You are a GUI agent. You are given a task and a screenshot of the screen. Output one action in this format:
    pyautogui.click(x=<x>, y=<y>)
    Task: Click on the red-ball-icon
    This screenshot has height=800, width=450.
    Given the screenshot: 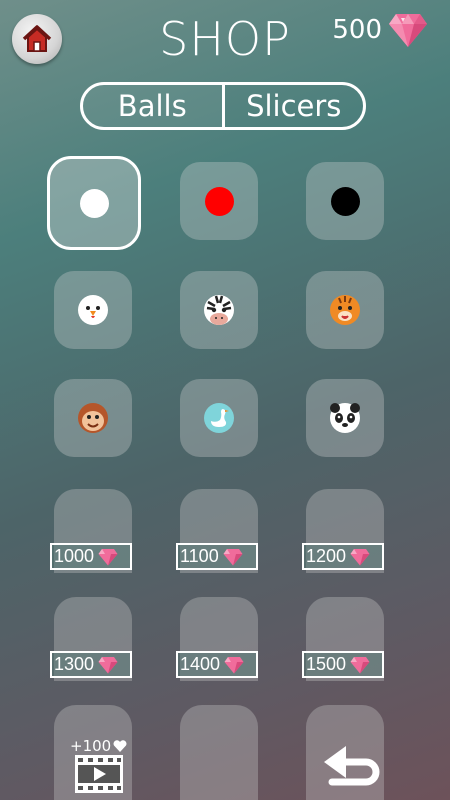 What is the action you would take?
    pyautogui.click(x=219, y=201)
    